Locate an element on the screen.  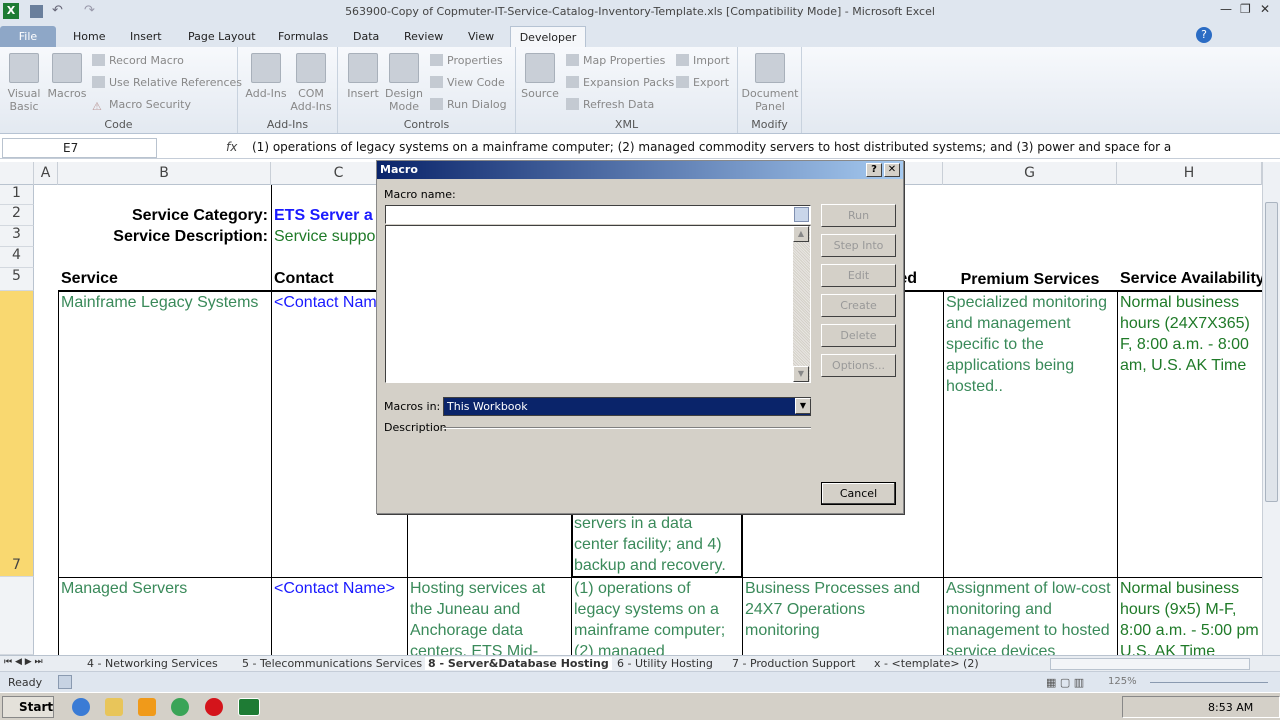
header-service: Service is located at coordinates (164, 278).